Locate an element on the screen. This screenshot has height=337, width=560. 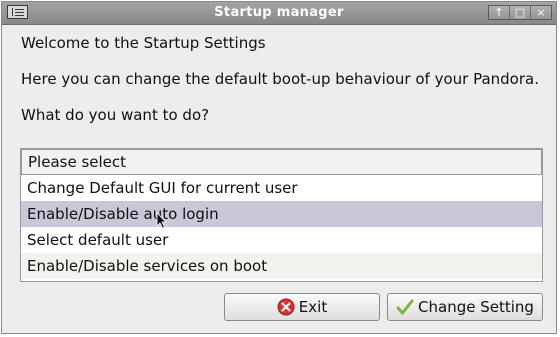
list-item-services-on-boot: Enable/Disable services on boot is located at coordinates (281, 266).